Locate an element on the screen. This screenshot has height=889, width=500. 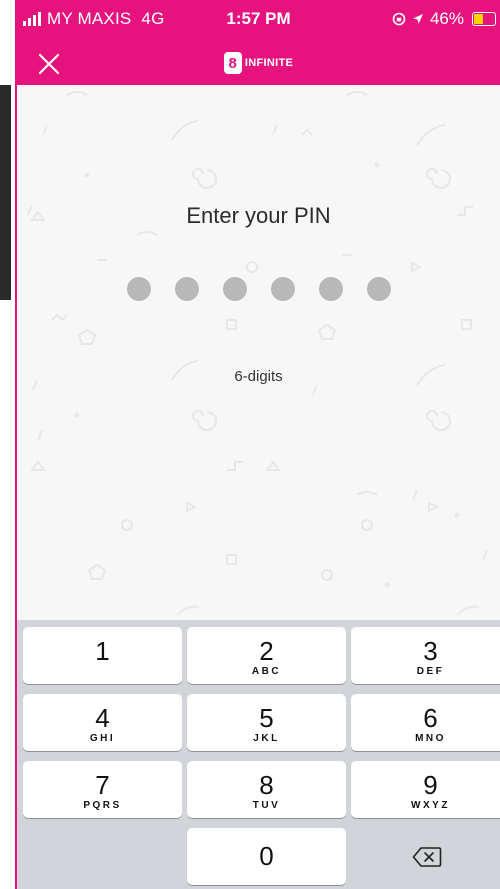
key-digit: 4 is located at coordinates (102, 718).